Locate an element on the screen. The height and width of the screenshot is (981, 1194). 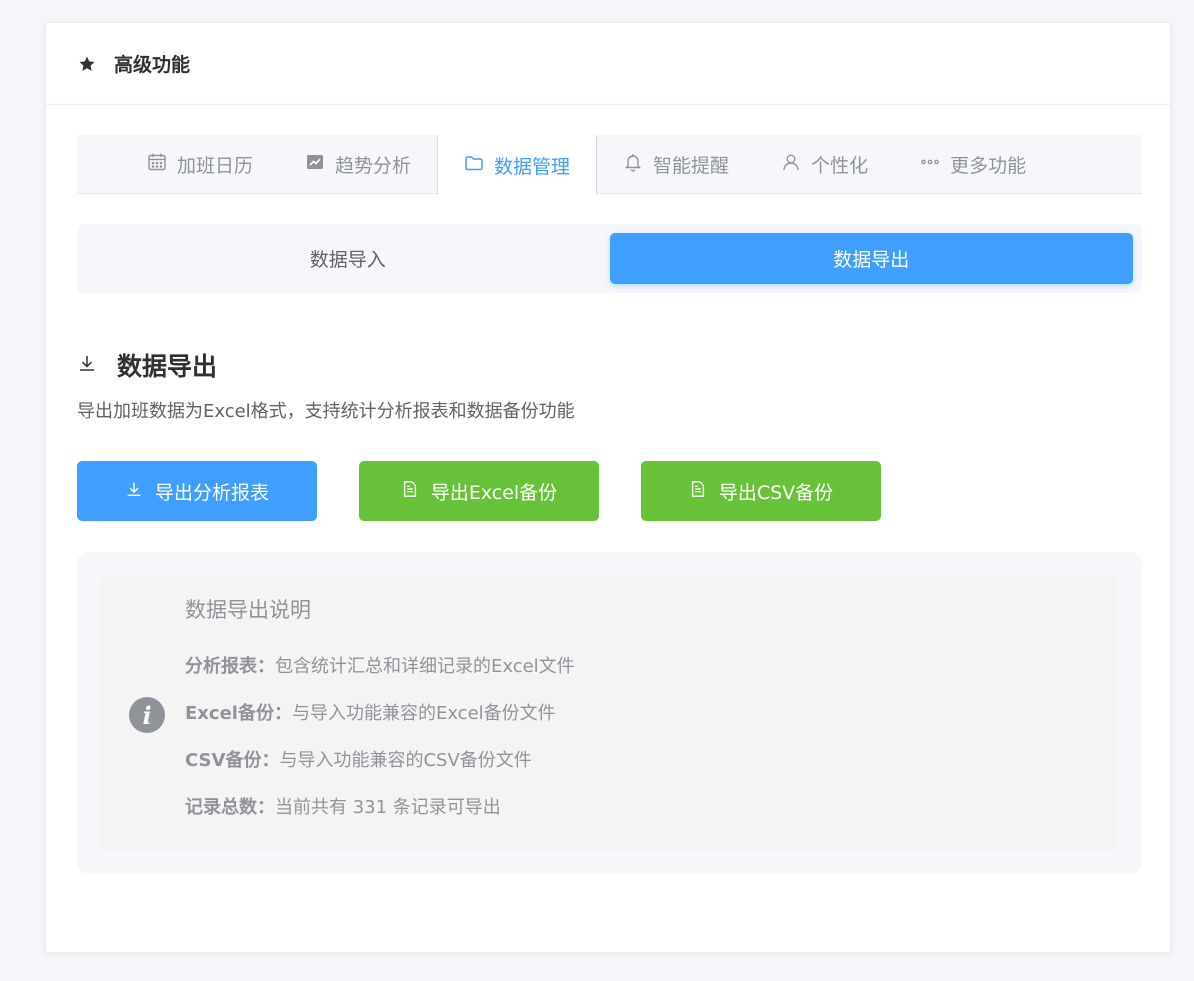
tab-overtime-calendar: 加班日历 is located at coordinates (178, 164).